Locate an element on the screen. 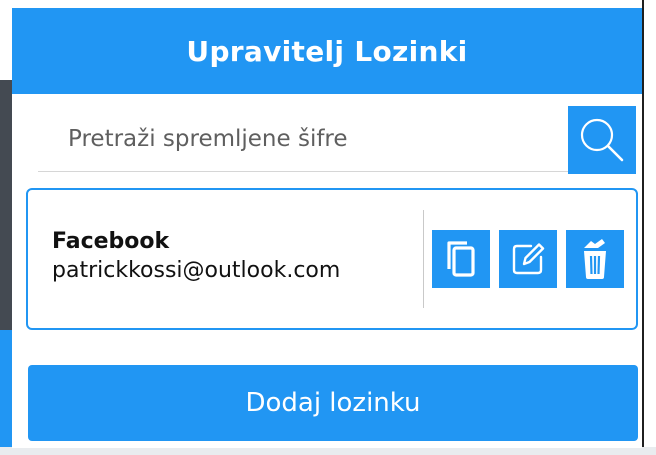  copy-icon is located at coordinates (461, 259).